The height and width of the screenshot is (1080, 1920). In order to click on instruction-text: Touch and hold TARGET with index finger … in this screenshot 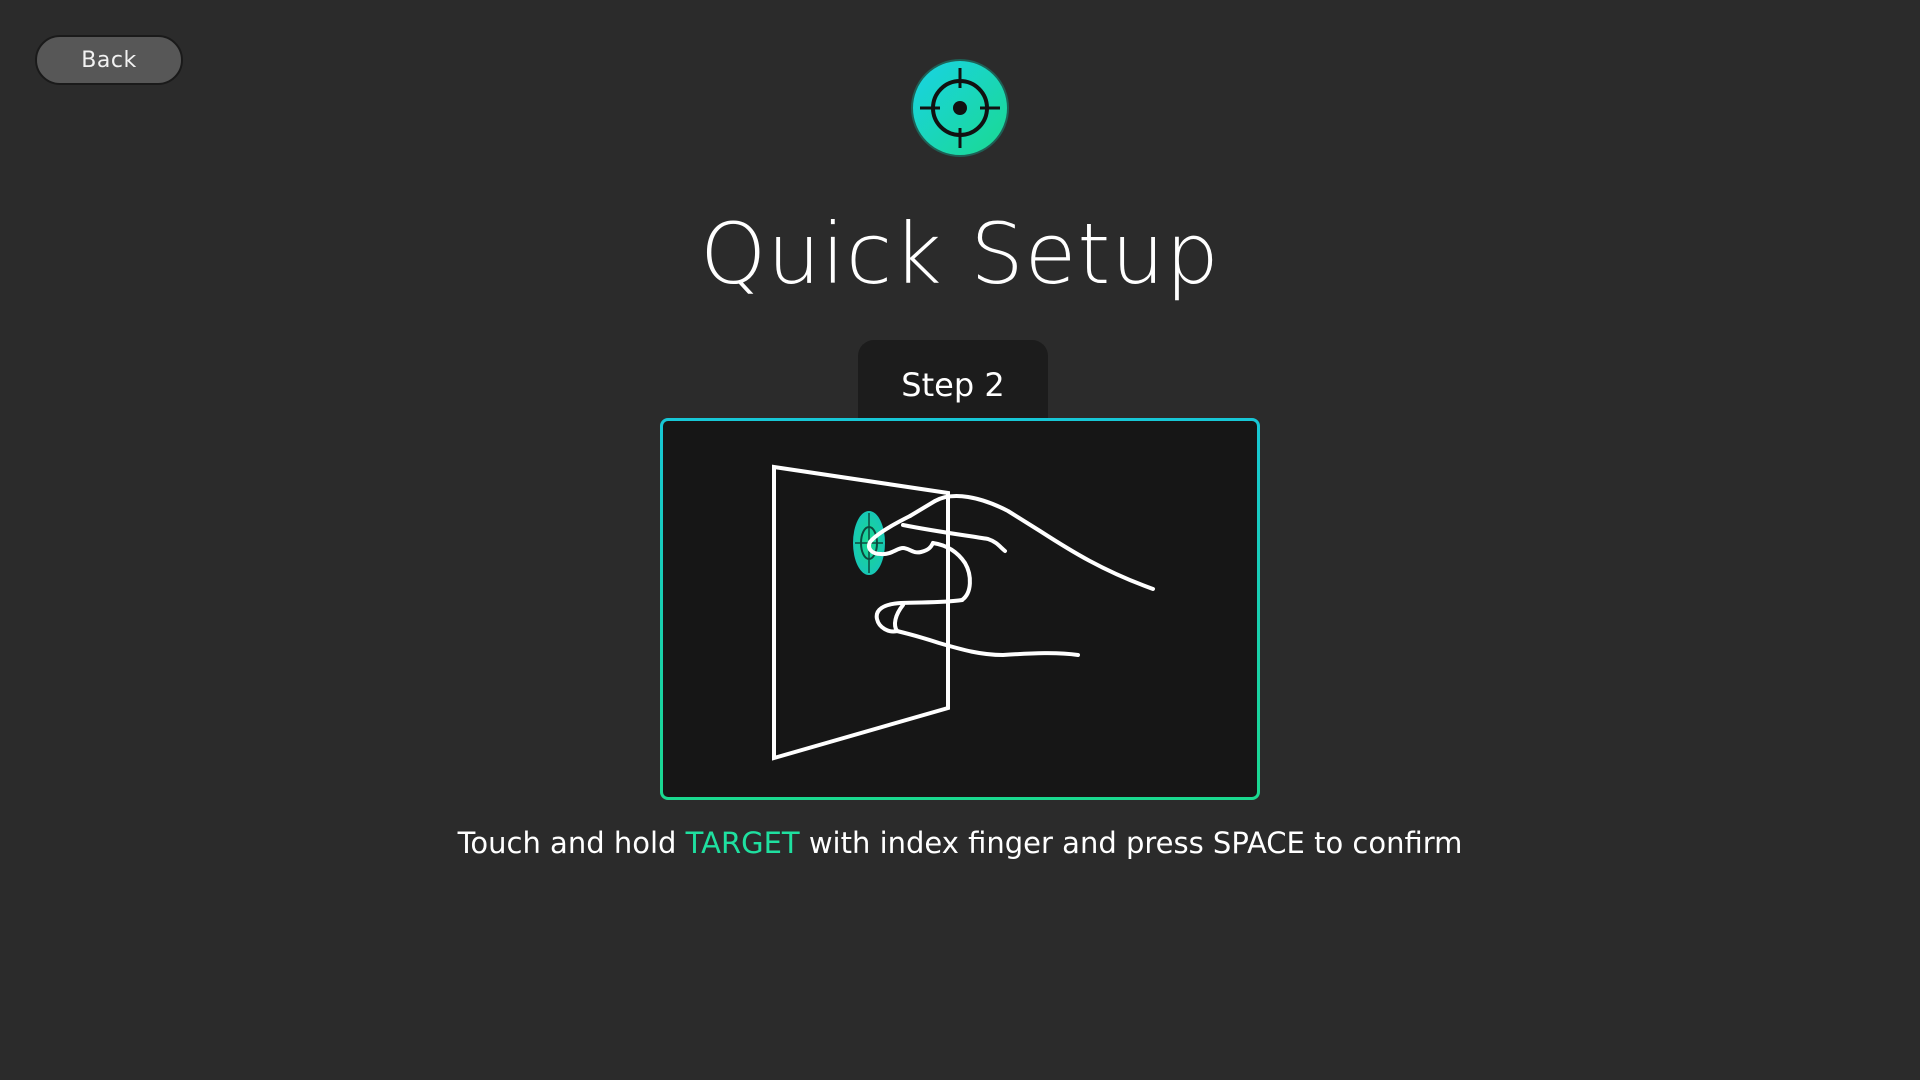, I will do `click(960, 843)`.